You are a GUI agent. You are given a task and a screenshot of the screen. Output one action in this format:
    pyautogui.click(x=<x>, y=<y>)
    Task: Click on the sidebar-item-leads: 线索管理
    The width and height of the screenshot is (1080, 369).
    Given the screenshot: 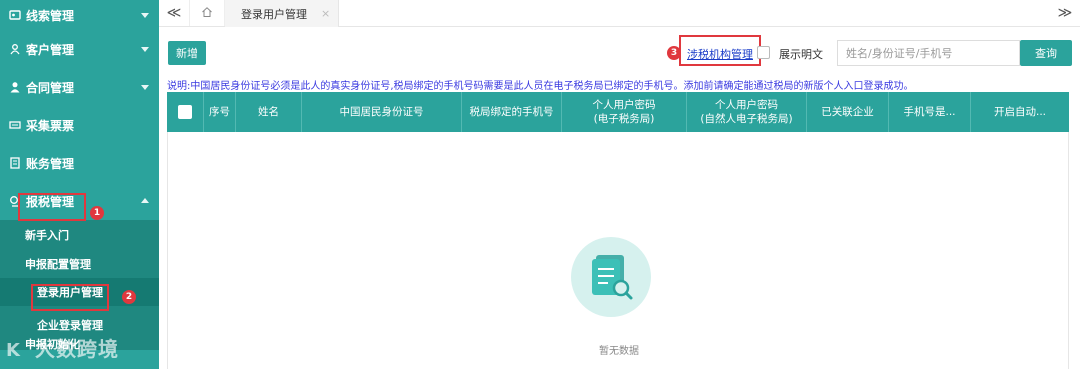 What is the action you would take?
    pyautogui.click(x=79, y=15)
    